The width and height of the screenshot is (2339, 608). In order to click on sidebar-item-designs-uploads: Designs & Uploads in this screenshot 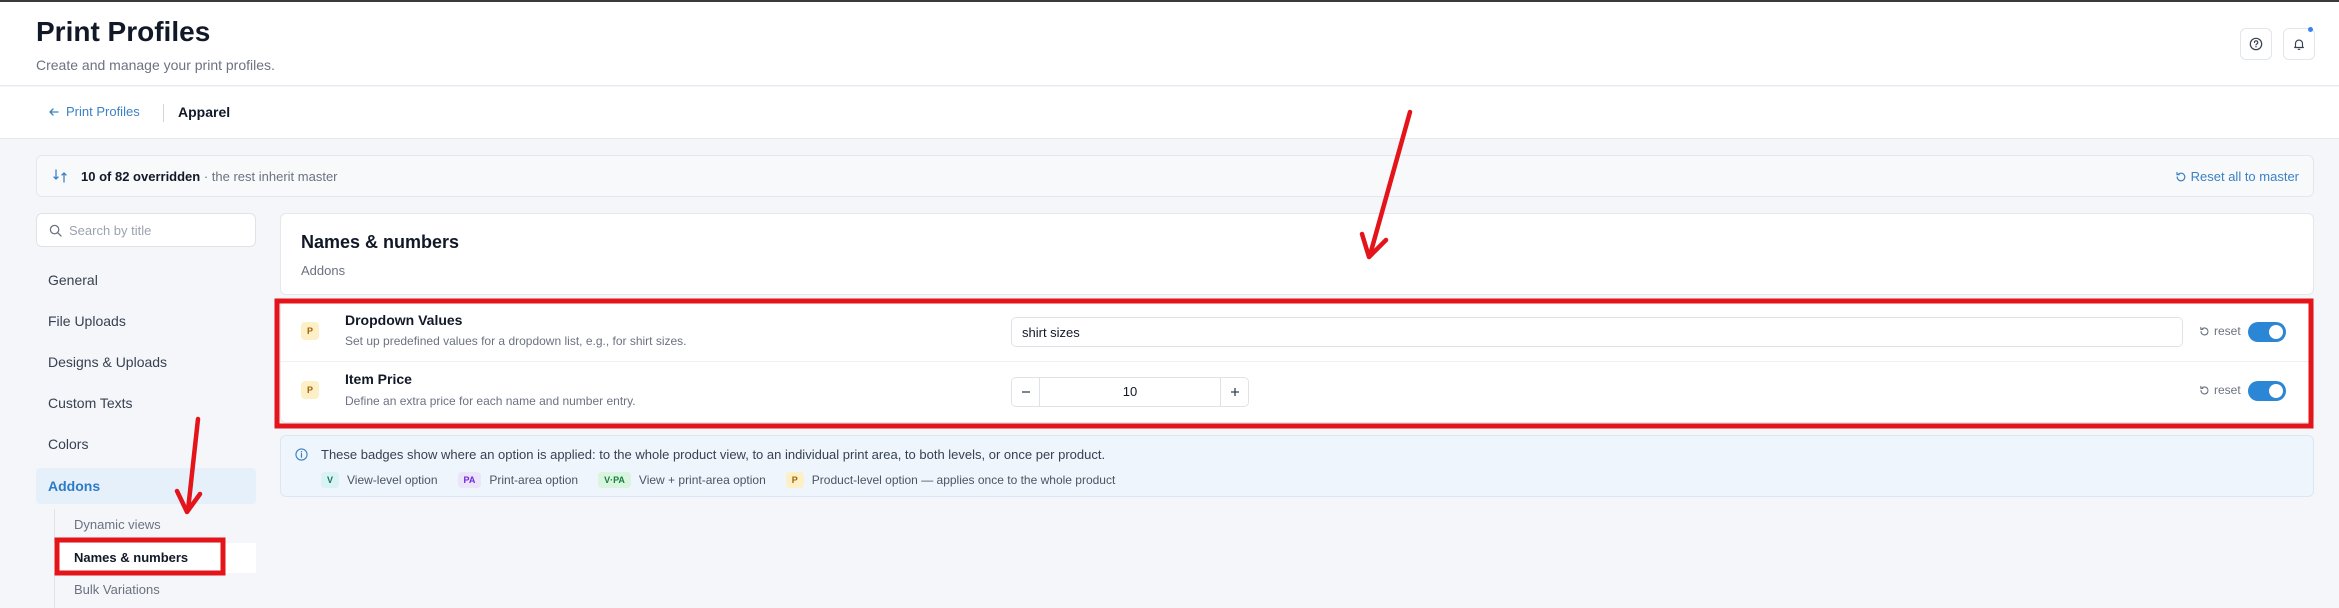, I will do `click(146, 362)`.